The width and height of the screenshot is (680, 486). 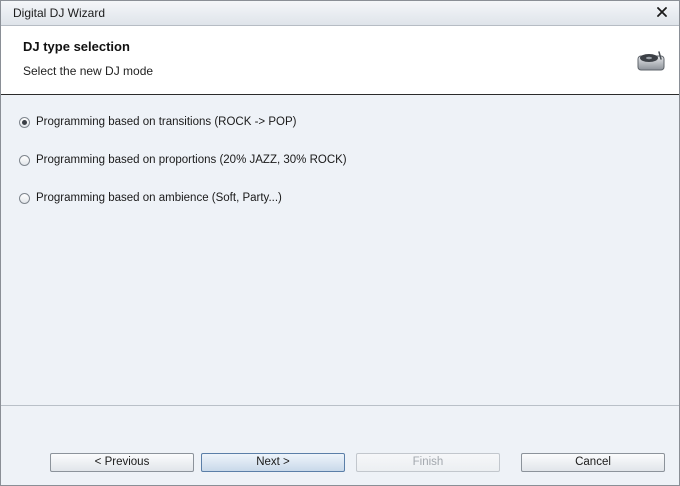 I want to click on next-button: Next >, so click(x=273, y=462).